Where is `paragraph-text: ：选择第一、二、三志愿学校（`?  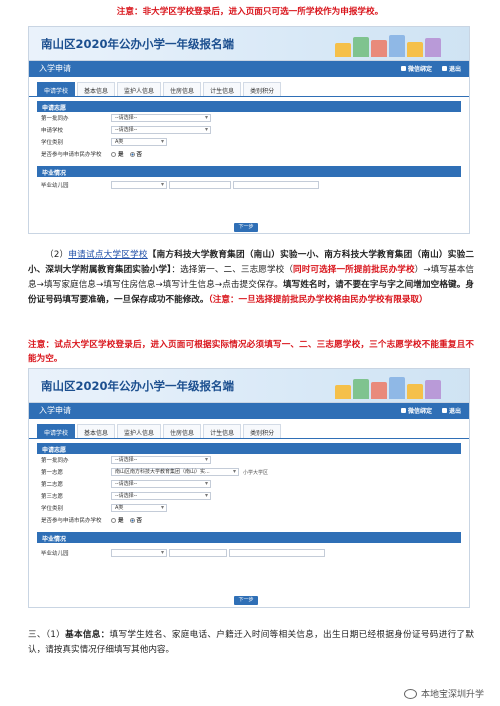 paragraph-text: ：选择第一、二、三志愿学校（ is located at coordinates (232, 270).